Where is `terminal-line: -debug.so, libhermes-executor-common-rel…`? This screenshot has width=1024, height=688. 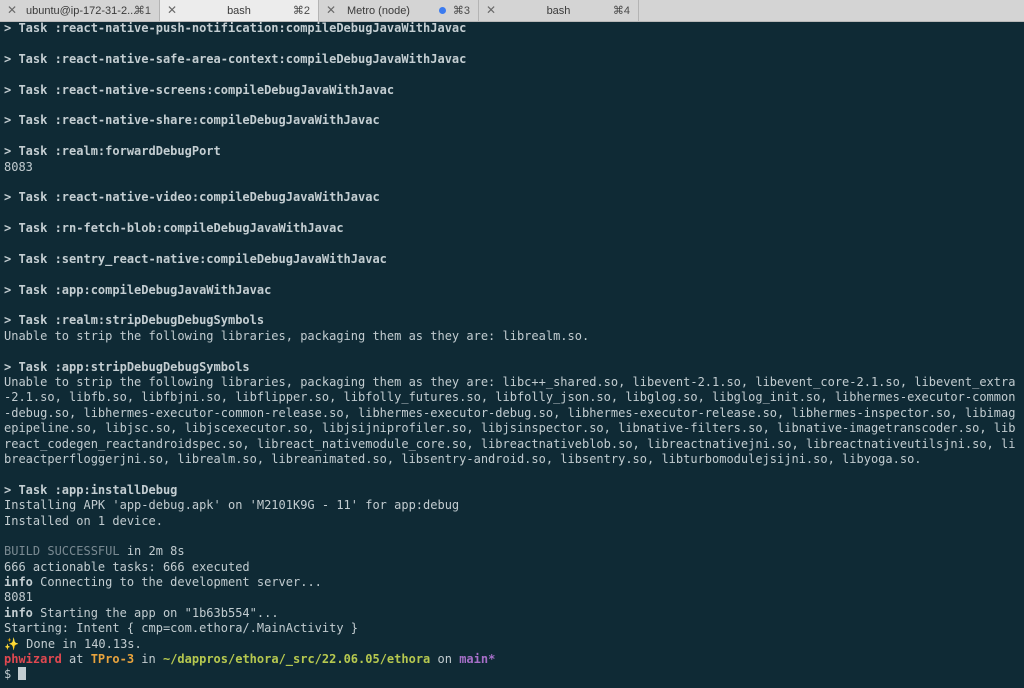 terminal-line: -debug.so, libhermes-executor-common-rel… is located at coordinates (510, 412).